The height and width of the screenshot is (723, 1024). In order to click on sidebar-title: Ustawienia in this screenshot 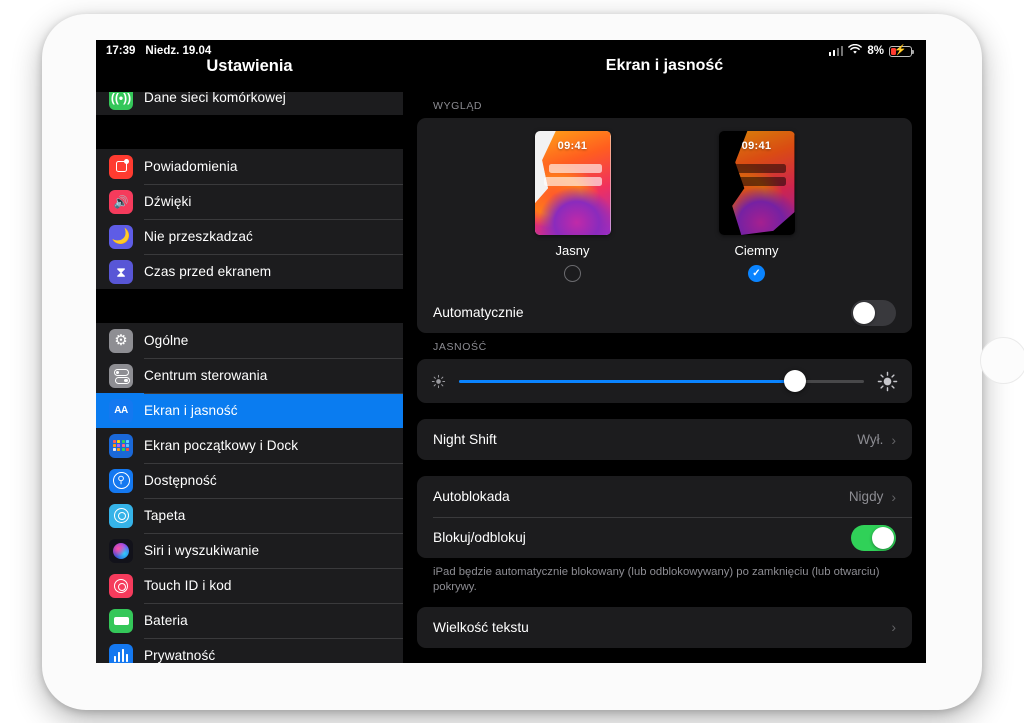, I will do `click(249, 66)`.